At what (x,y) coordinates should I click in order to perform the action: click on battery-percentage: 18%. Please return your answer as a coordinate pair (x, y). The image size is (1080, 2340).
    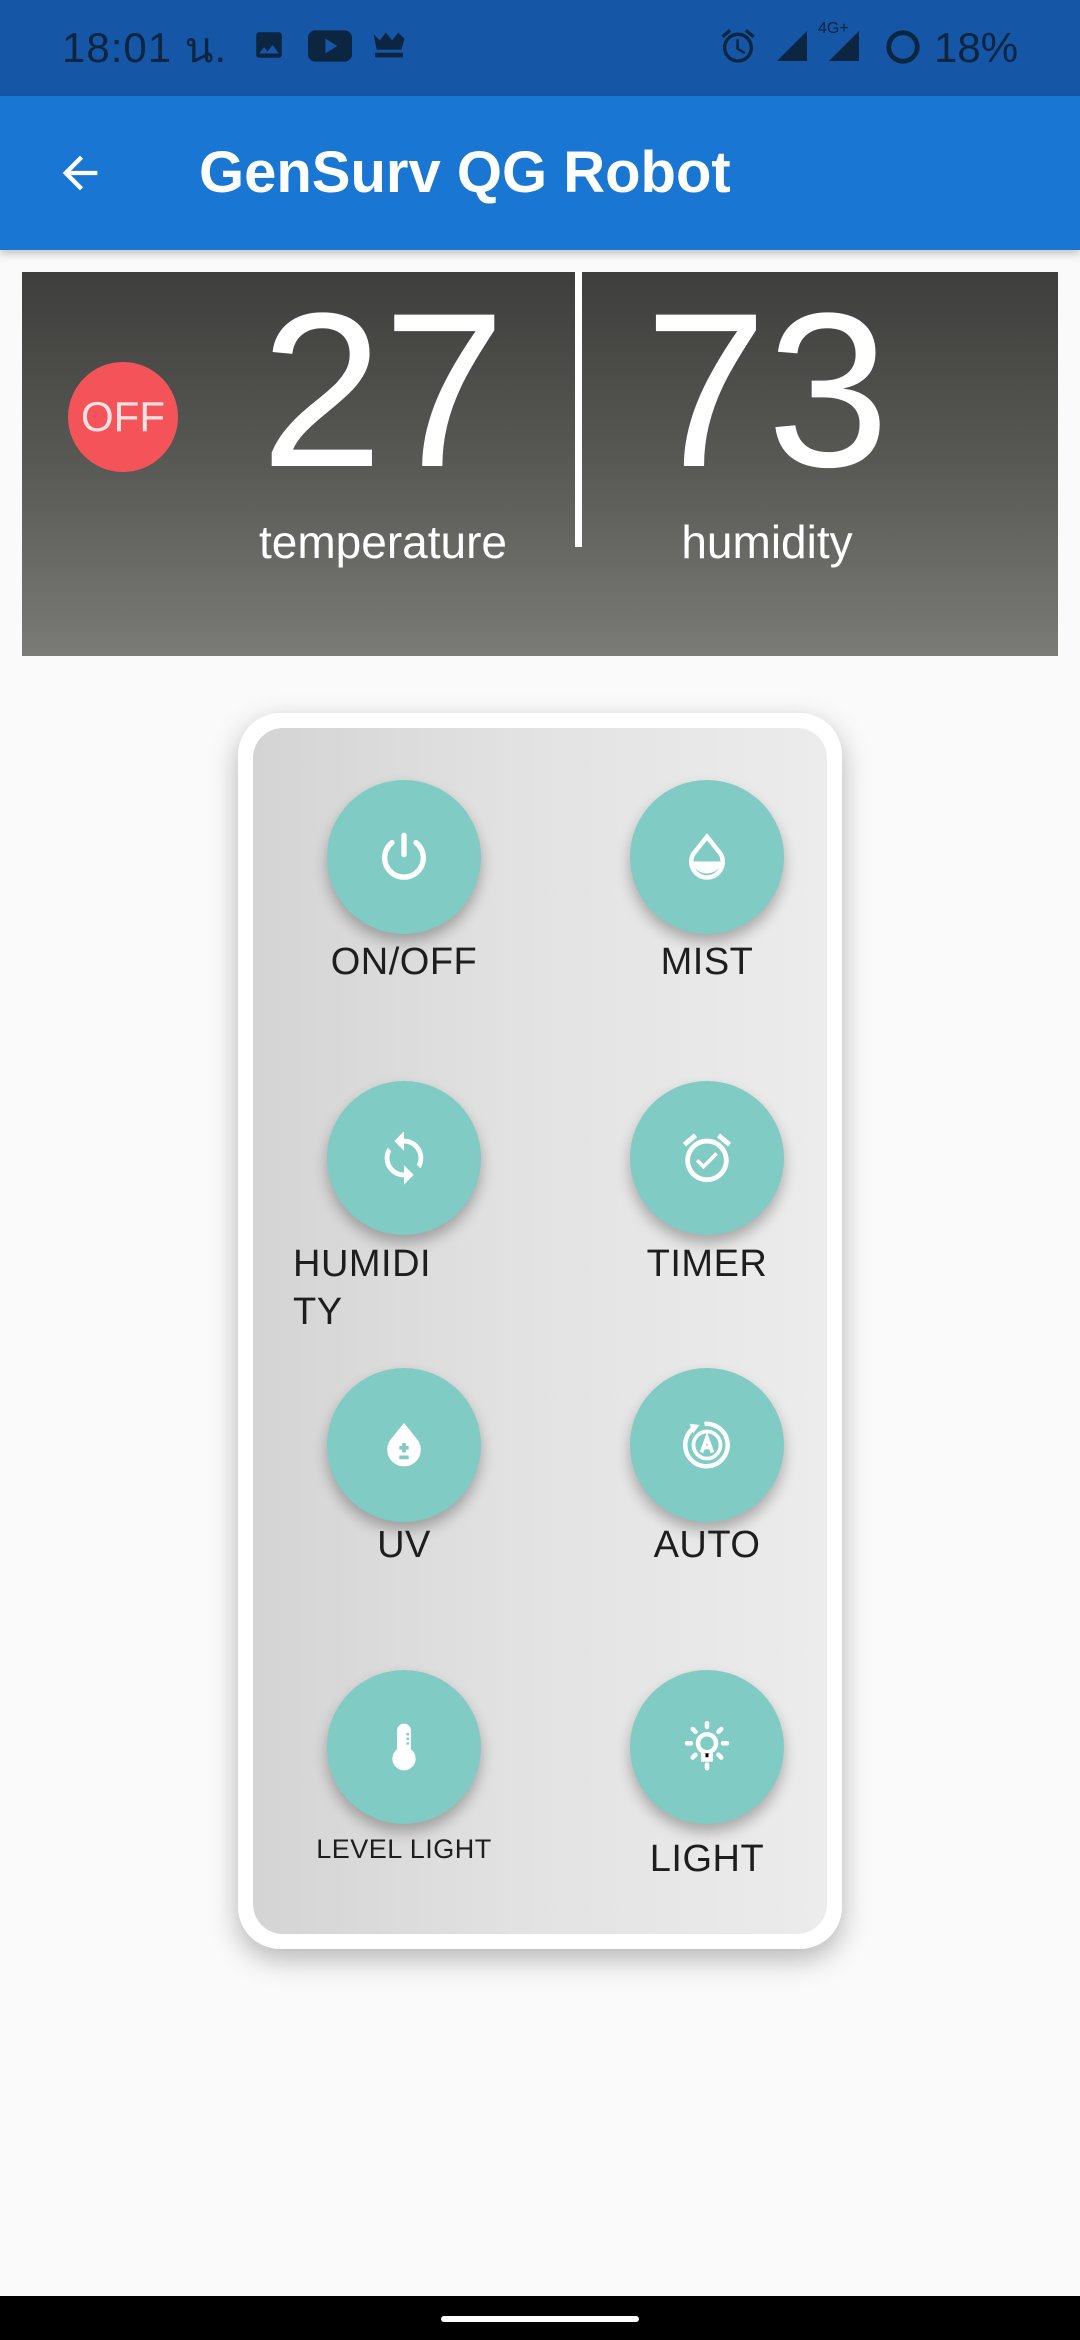
    Looking at the image, I should click on (976, 47).